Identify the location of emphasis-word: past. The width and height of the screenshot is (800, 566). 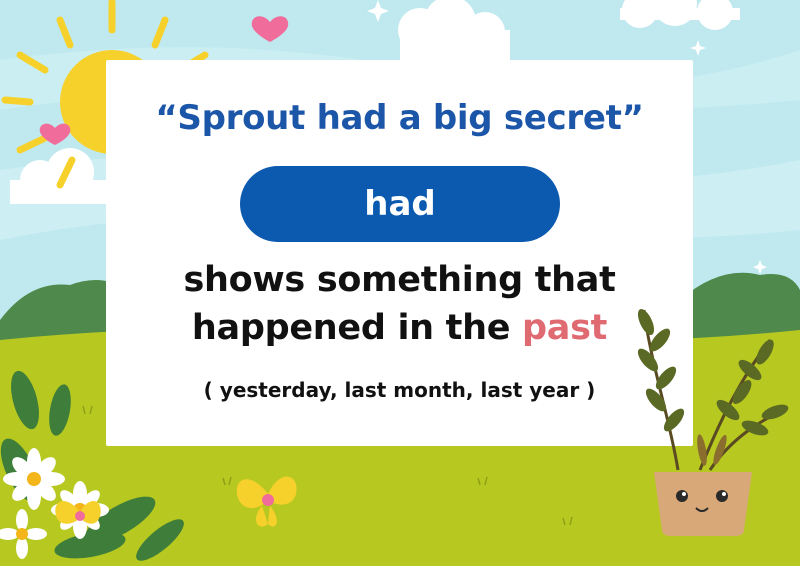
(565, 328).